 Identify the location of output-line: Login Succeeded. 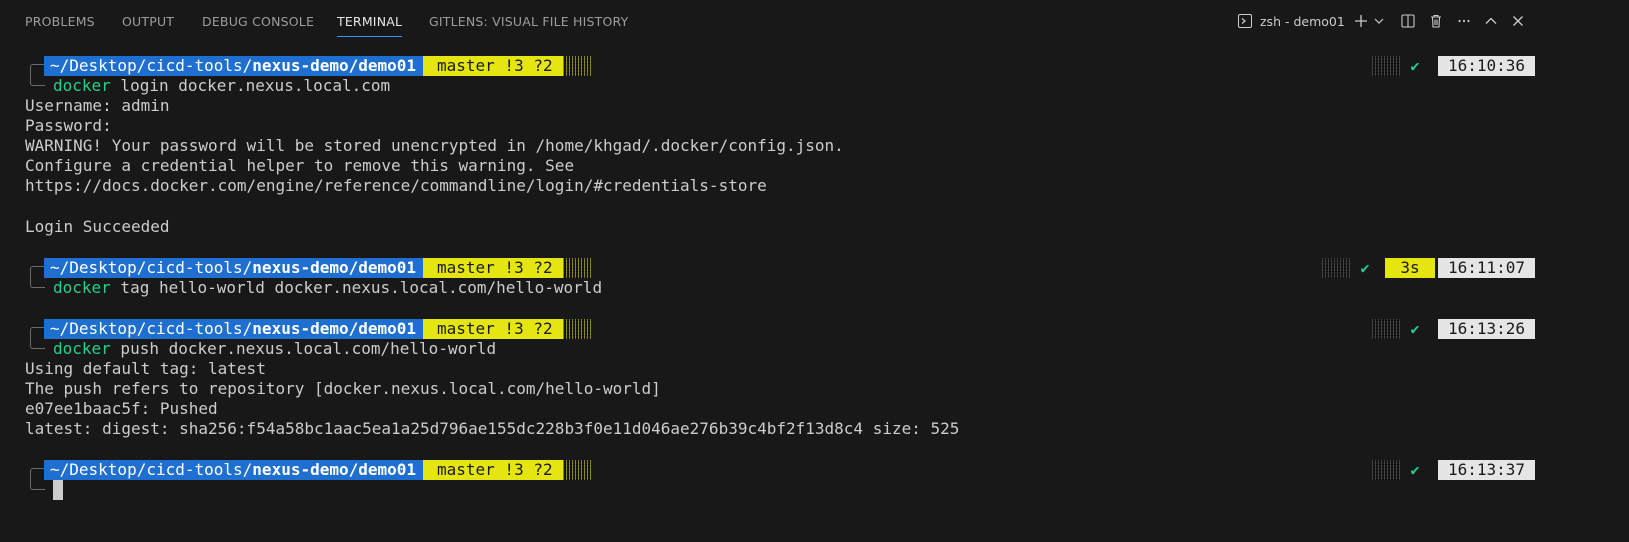
(97, 226).